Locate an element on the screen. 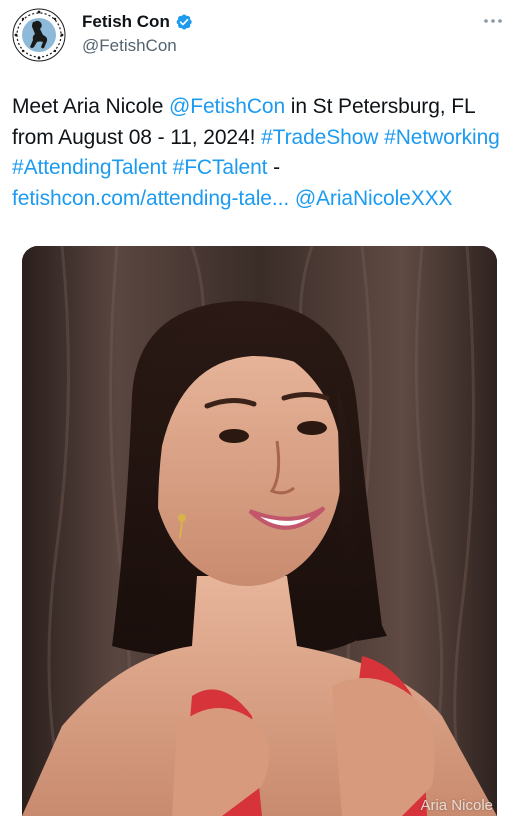 The height and width of the screenshot is (816, 519). mention-link: @FetishCon is located at coordinates (227, 106).